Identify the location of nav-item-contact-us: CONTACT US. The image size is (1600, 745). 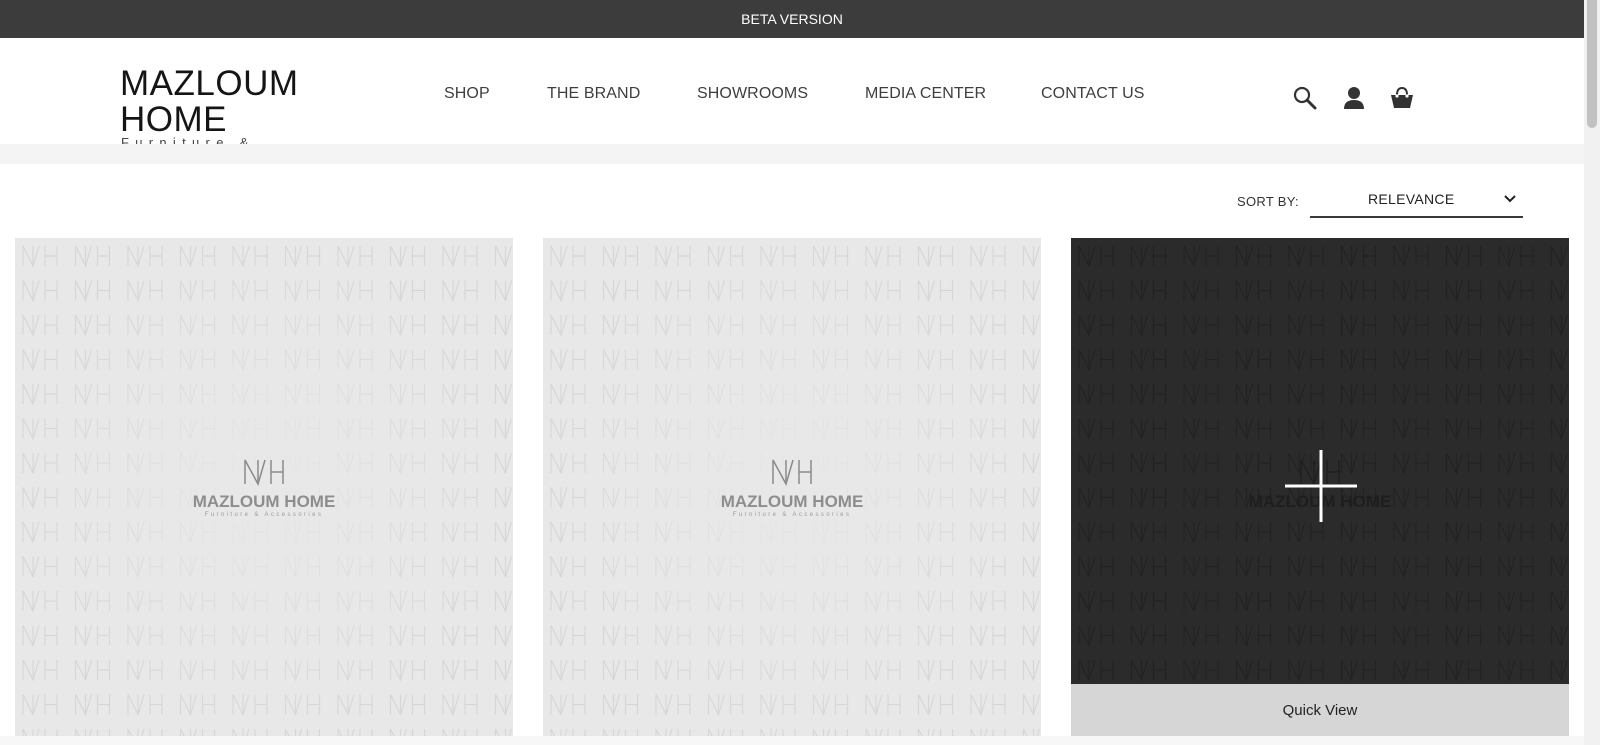
(1093, 94).